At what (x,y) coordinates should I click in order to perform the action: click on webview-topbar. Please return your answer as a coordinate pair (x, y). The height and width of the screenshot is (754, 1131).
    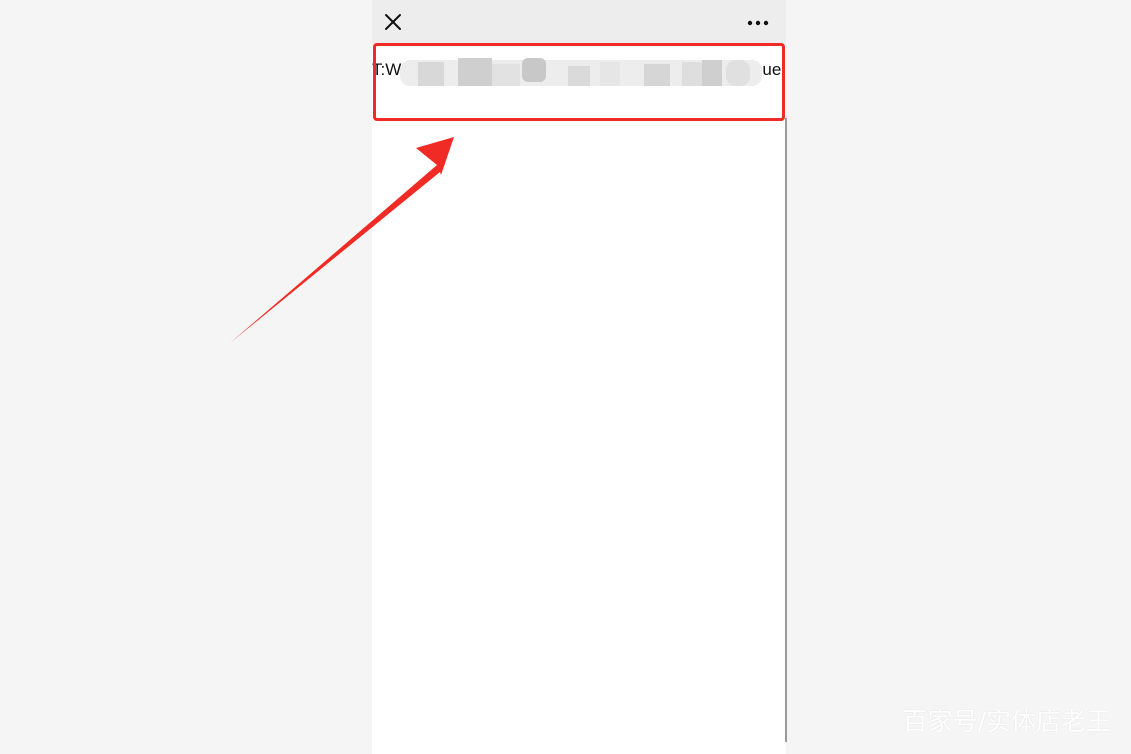
    Looking at the image, I should click on (579, 23).